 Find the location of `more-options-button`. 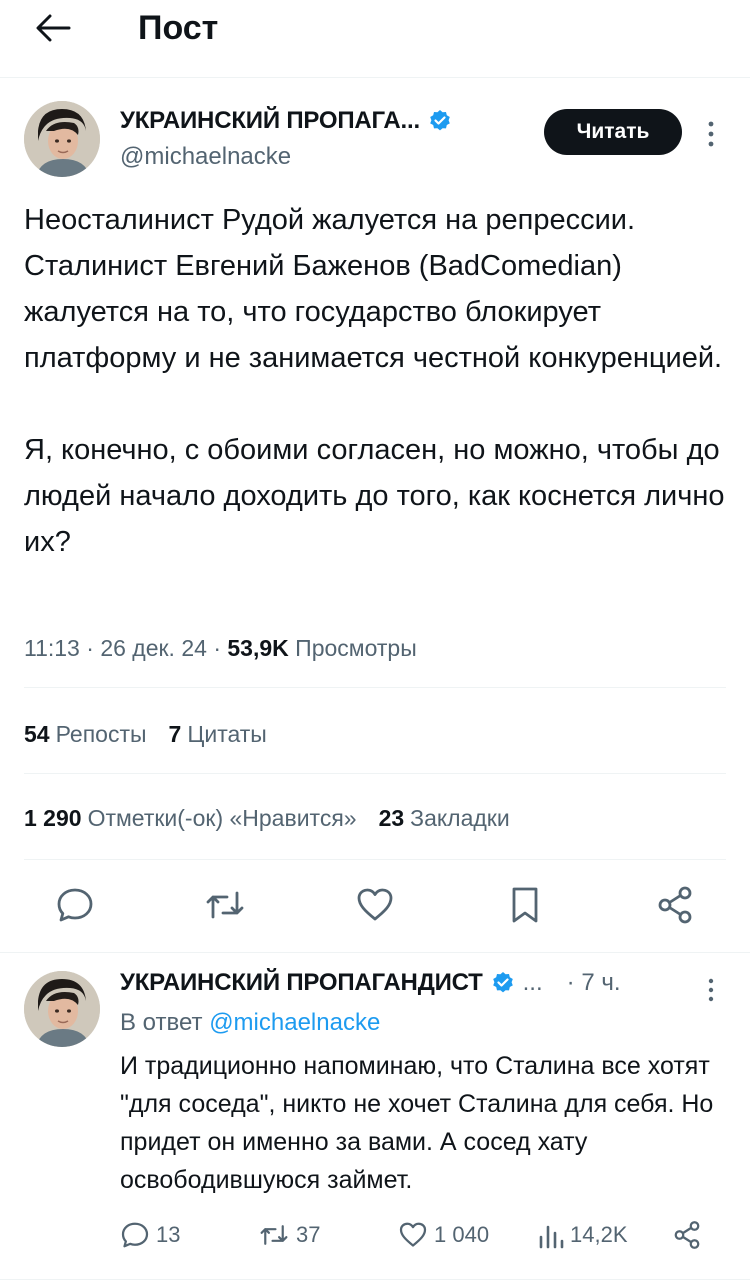

more-options-button is located at coordinates (711, 134).